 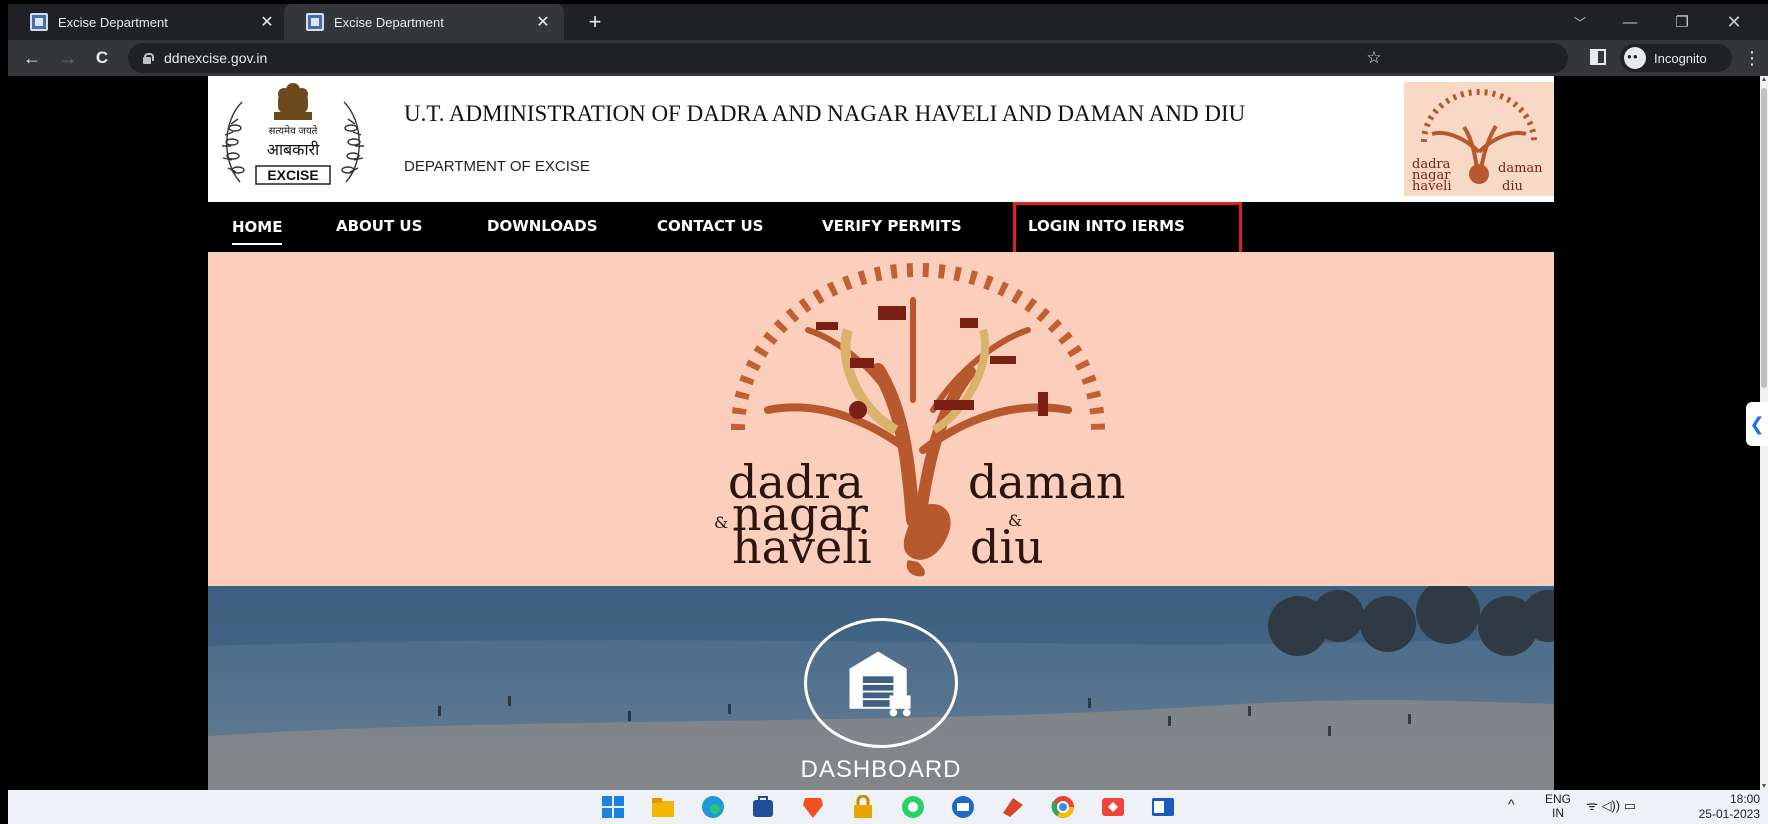 What do you see at coordinates (215, 58) in the screenshot?
I see `url-text: ddnexcise.gov.in` at bounding box center [215, 58].